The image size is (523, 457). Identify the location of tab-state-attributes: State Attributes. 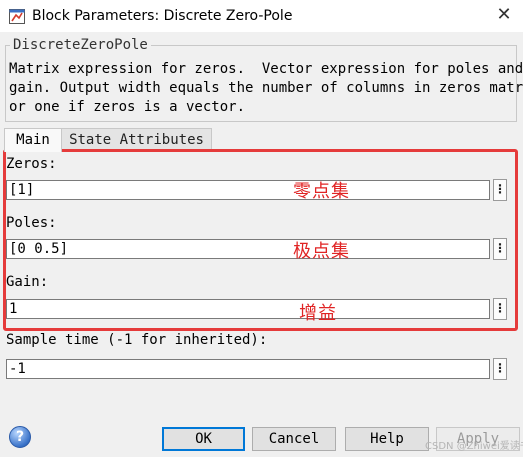
(136, 139).